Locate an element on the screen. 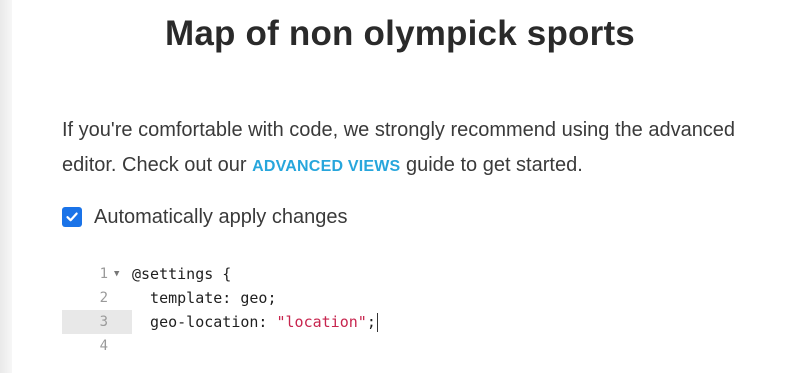 This screenshot has width=800, height=373. code-line-4: 4 is located at coordinates (262, 346).